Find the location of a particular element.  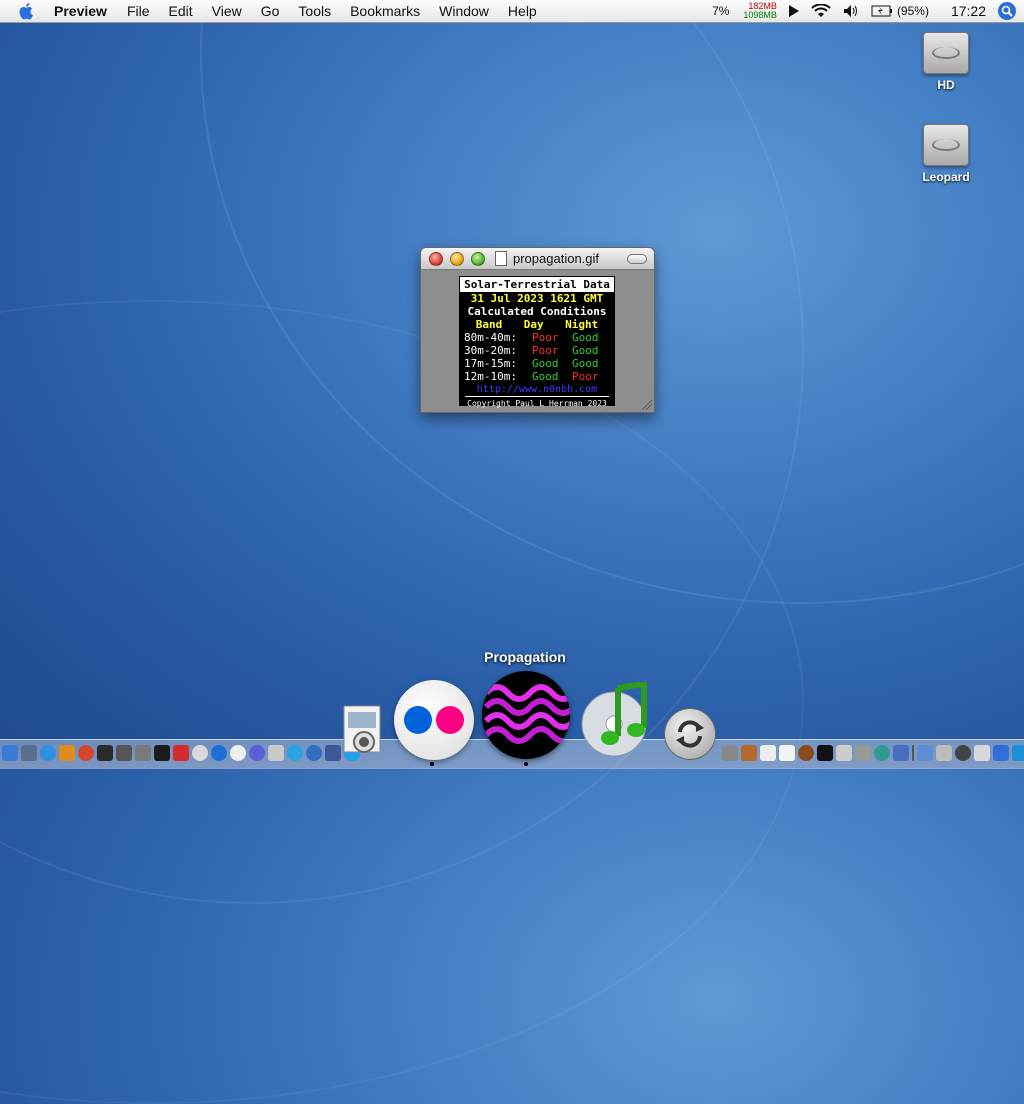

zoom-button is located at coordinates (478, 258).